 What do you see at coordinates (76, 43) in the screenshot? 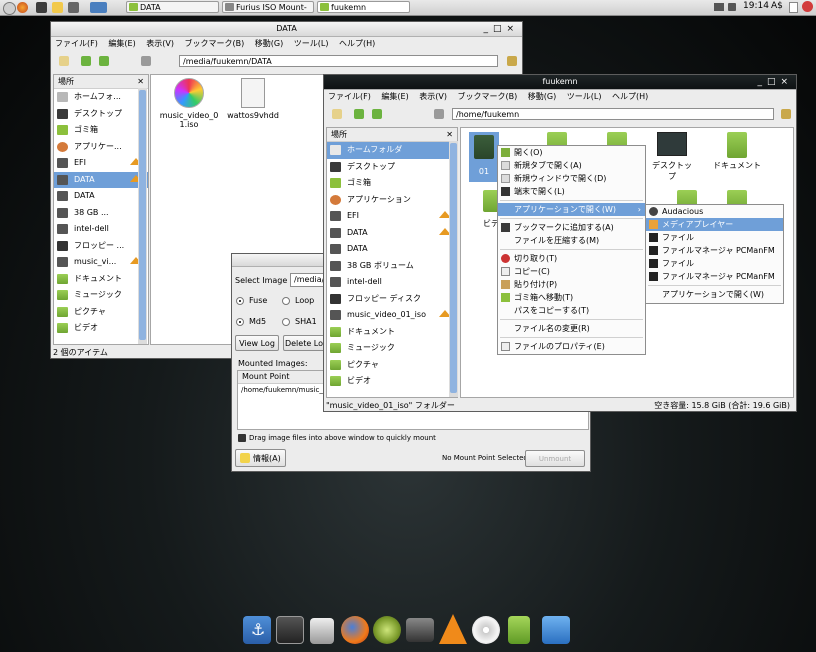
I see `menu-file: ファイル(F)` at bounding box center [76, 43].